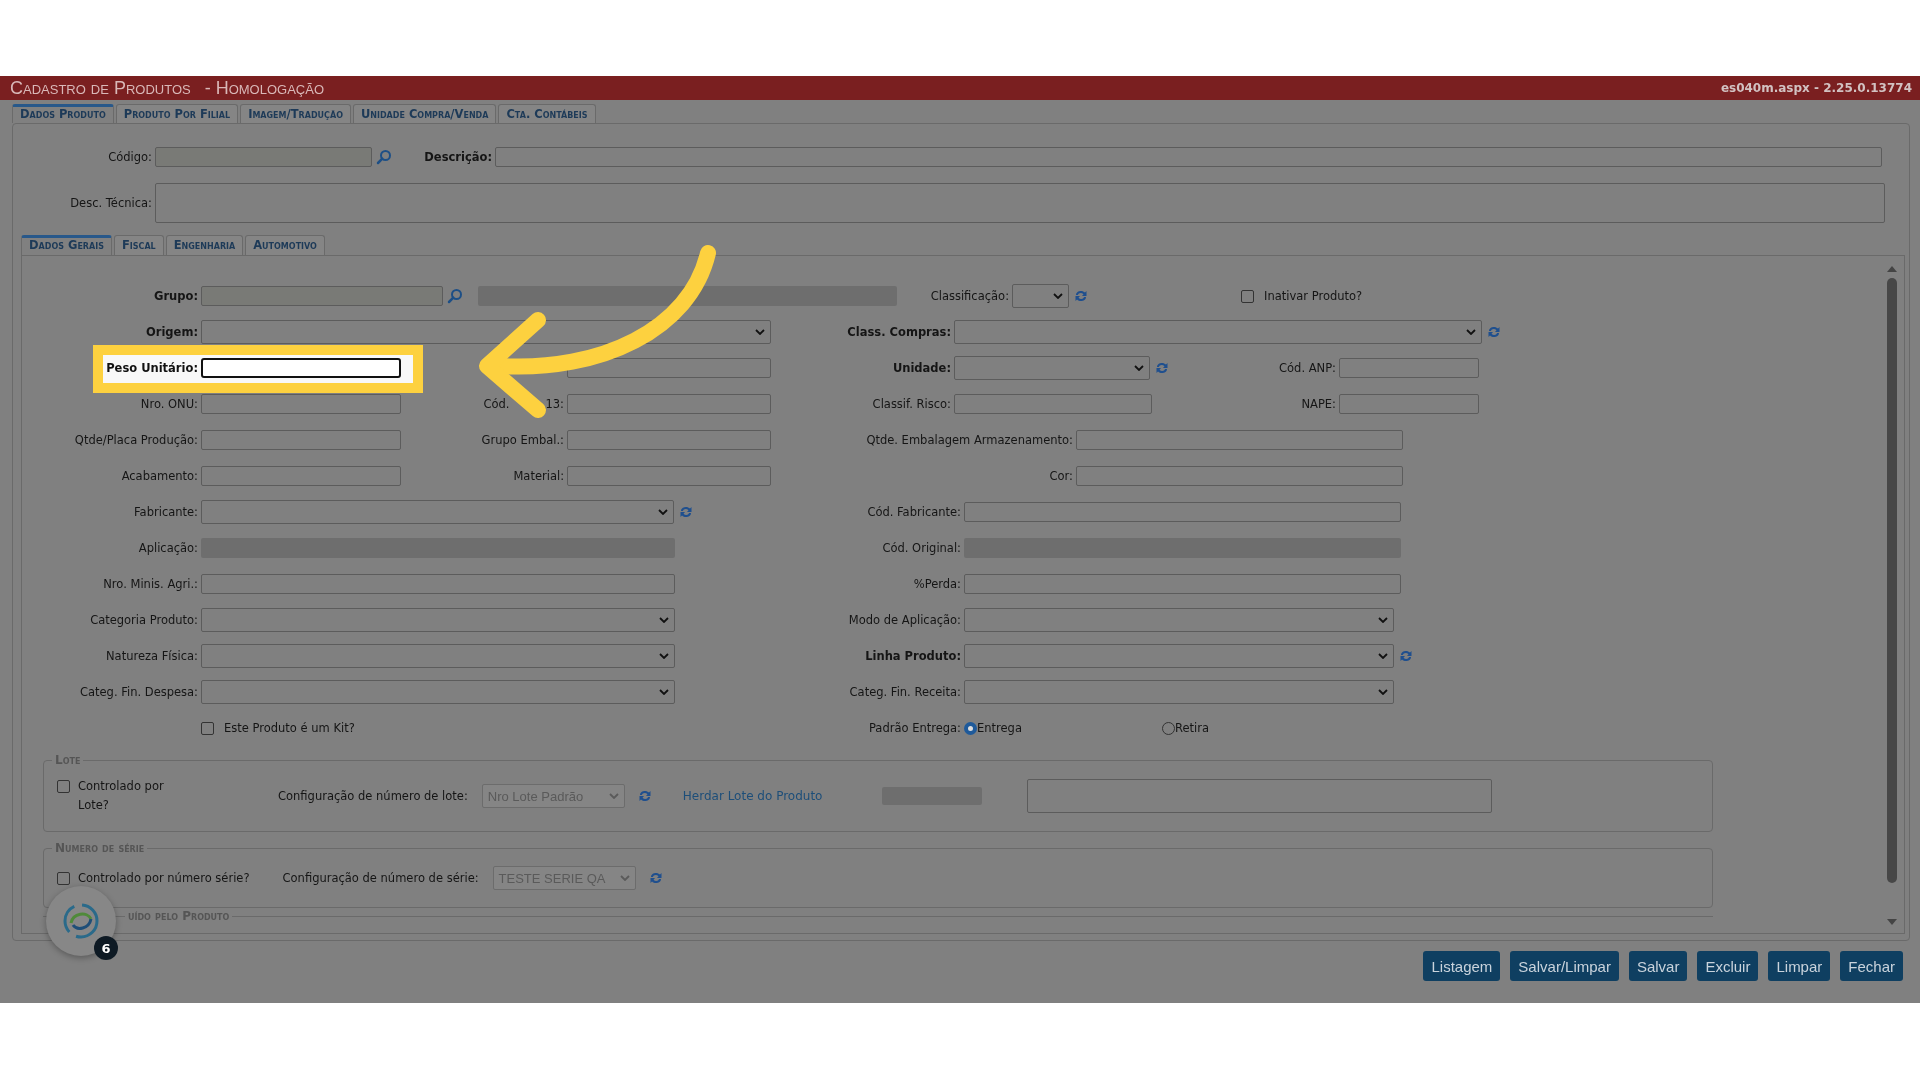 The height and width of the screenshot is (1080, 1920). I want to click on tab: Engenharia, so click(204, 245).